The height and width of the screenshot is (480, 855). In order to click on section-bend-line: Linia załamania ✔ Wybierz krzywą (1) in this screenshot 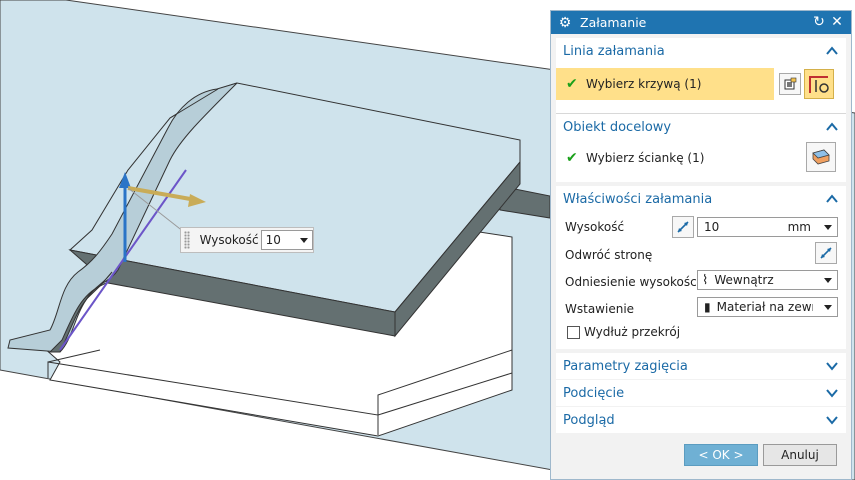, I will do `click(701, 75)`.